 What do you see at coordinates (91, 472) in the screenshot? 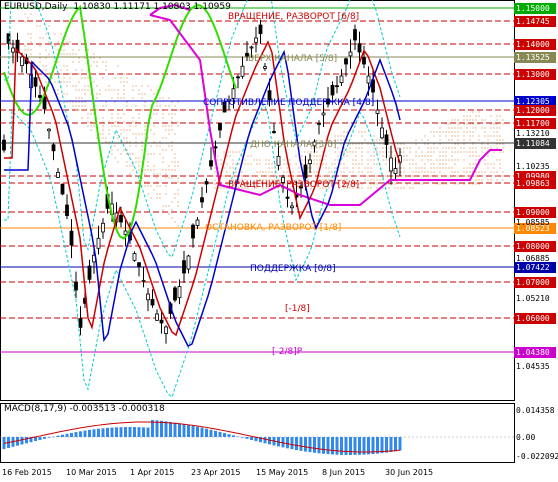
I see `time-axis-label: 10 Mar 2015` at bounding box center [91, 472].